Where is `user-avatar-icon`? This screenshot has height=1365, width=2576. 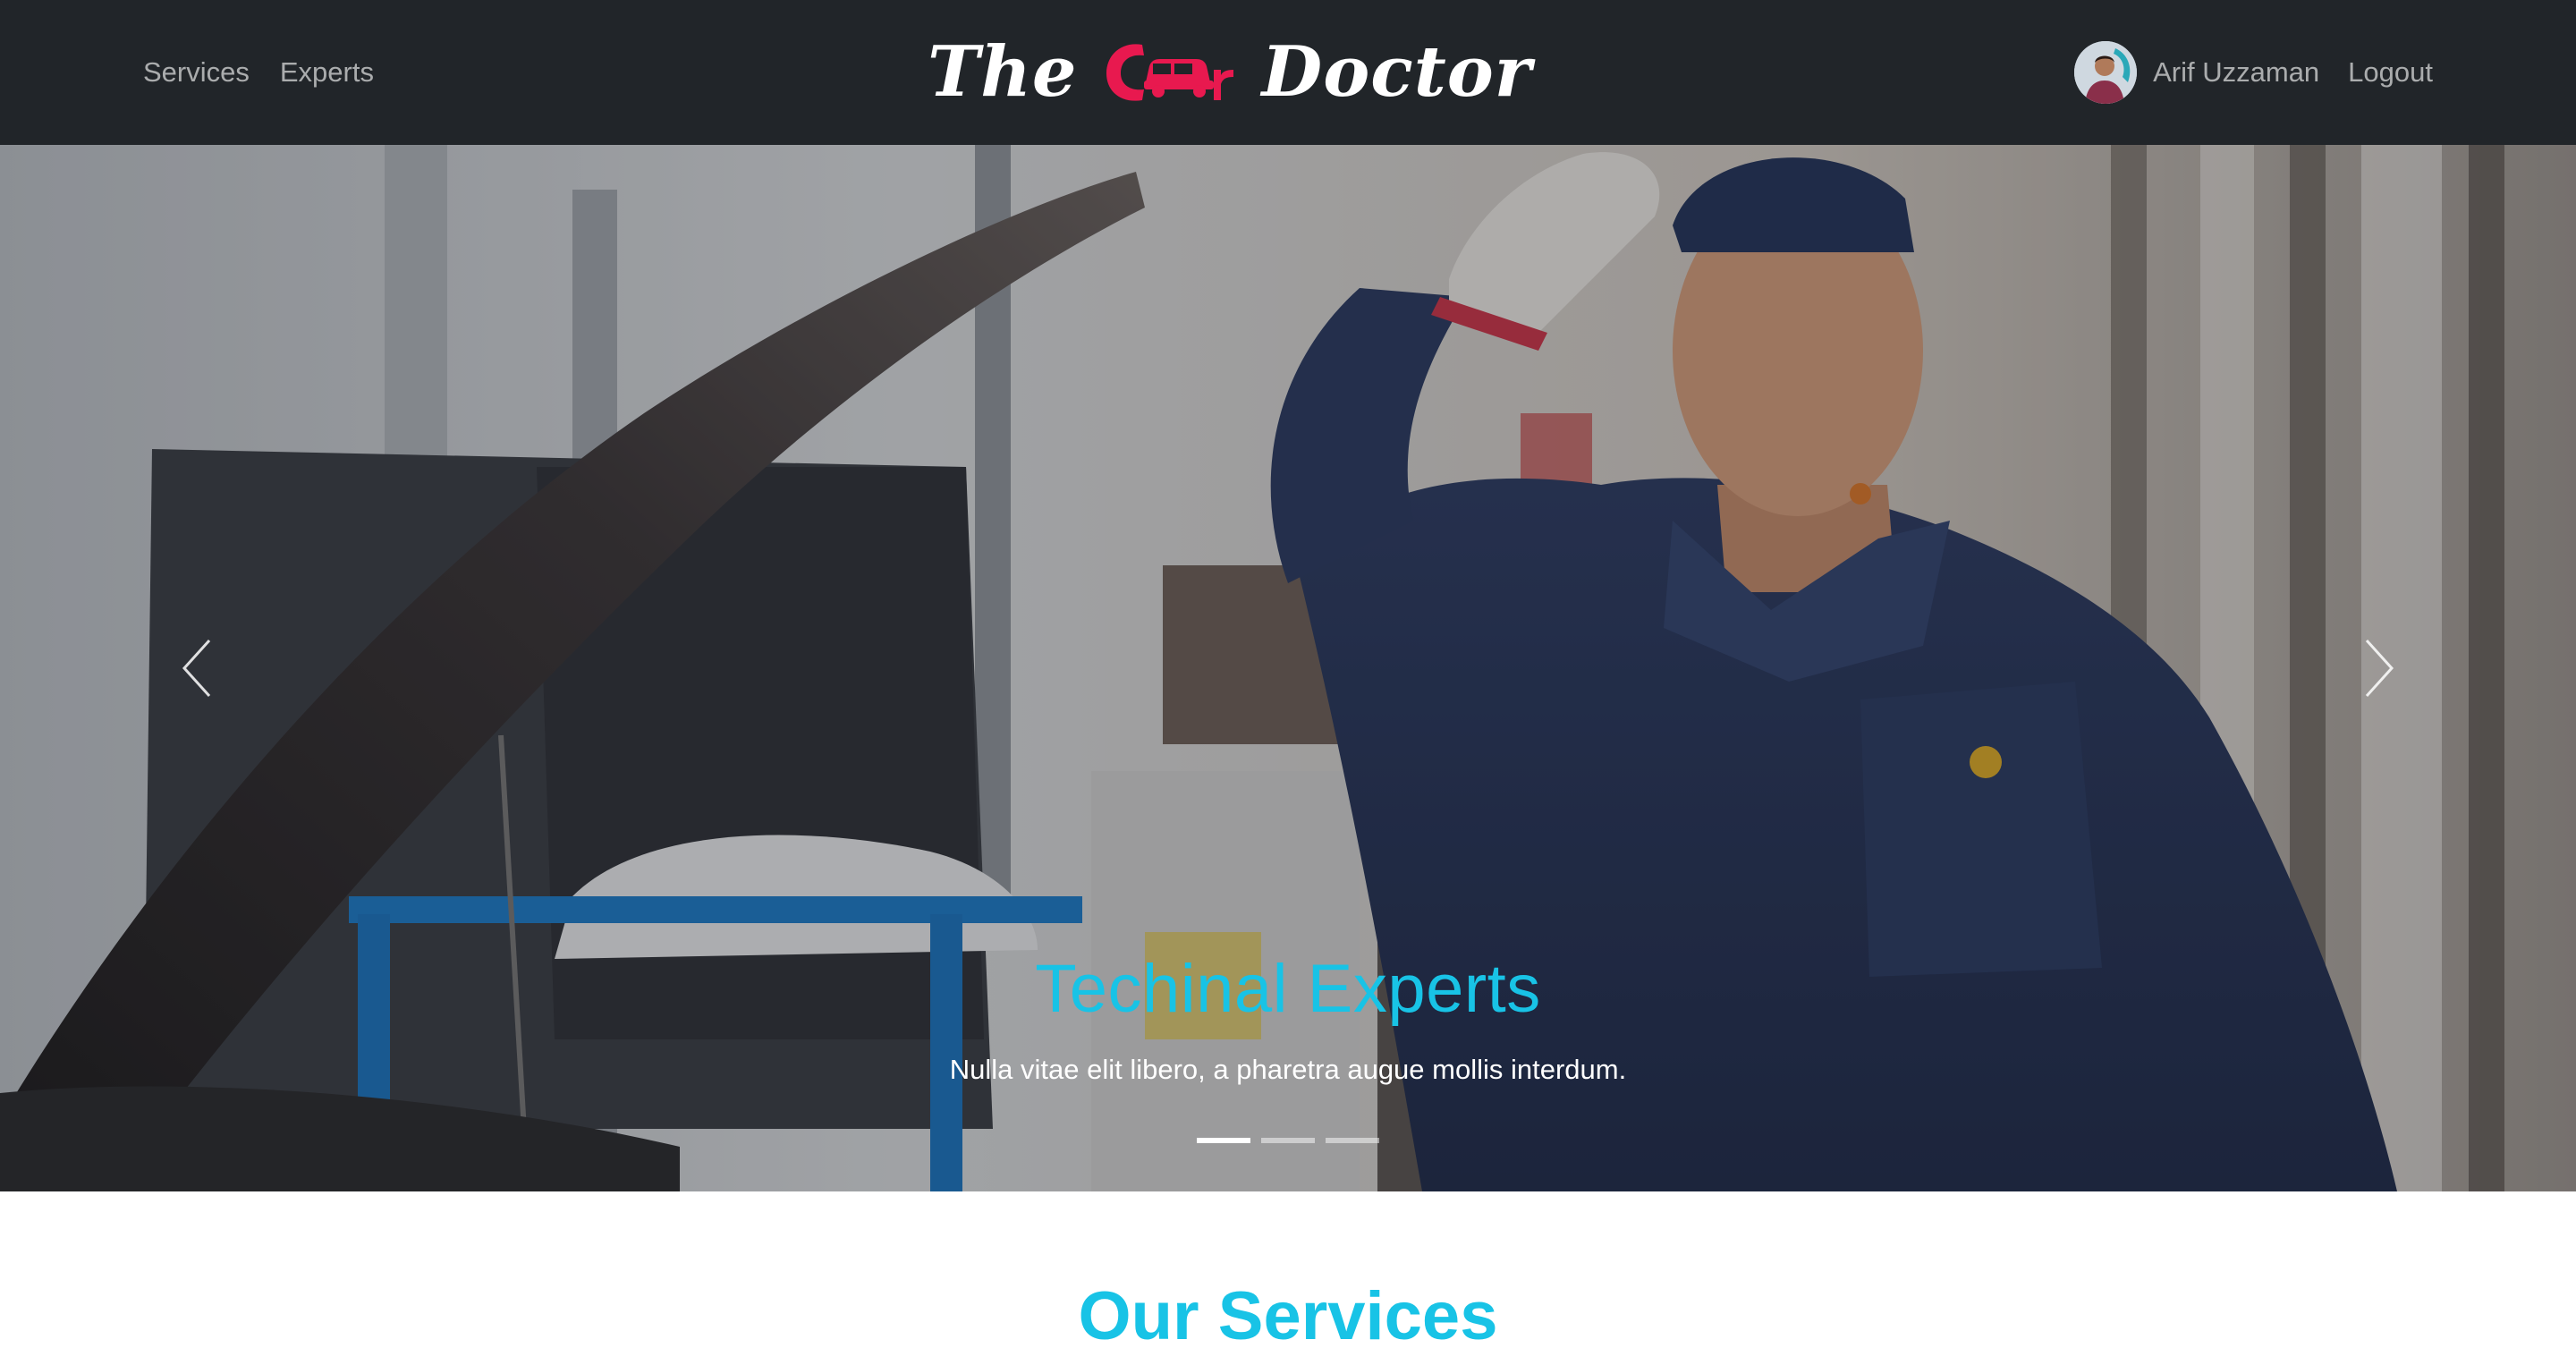
user-avatar-icon is located at coordinates (2106, 72).